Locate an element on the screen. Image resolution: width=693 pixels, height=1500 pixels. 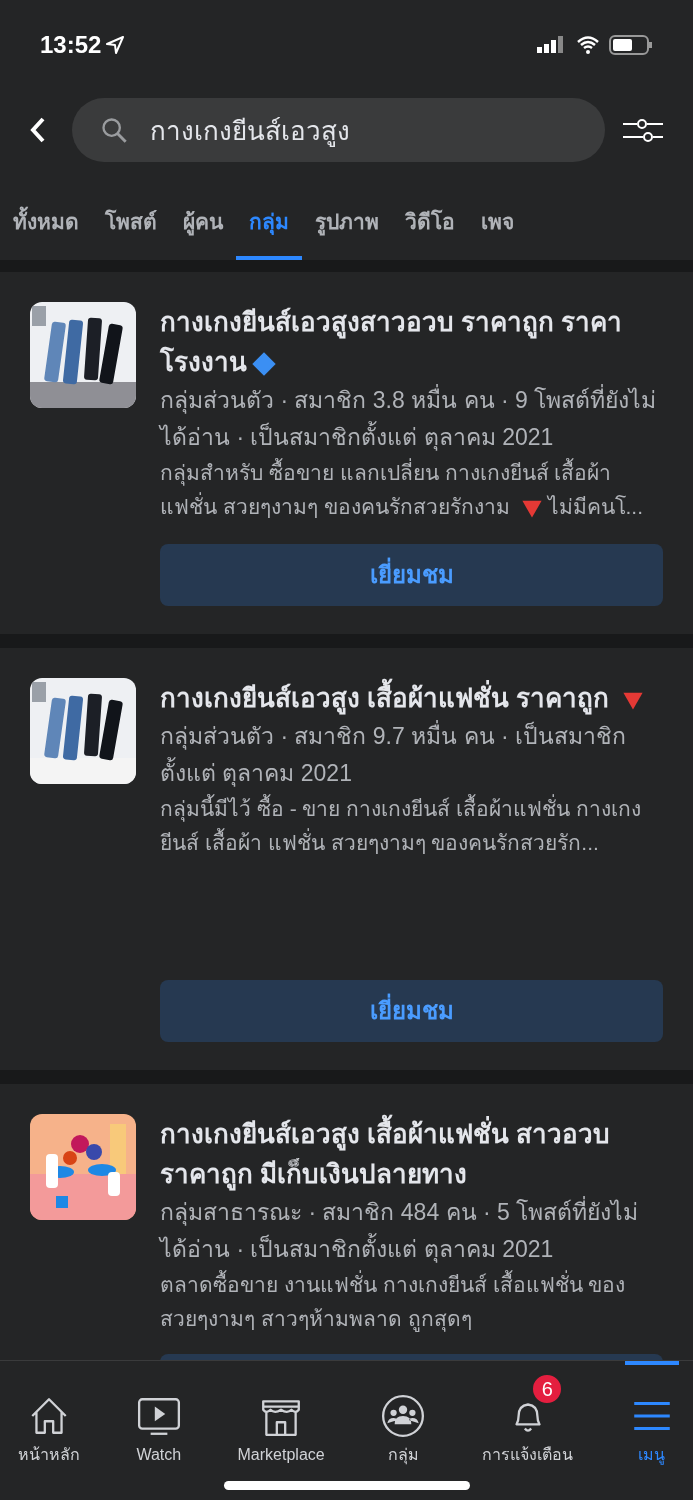
wifi-icon is located at coordinates (588, 45).